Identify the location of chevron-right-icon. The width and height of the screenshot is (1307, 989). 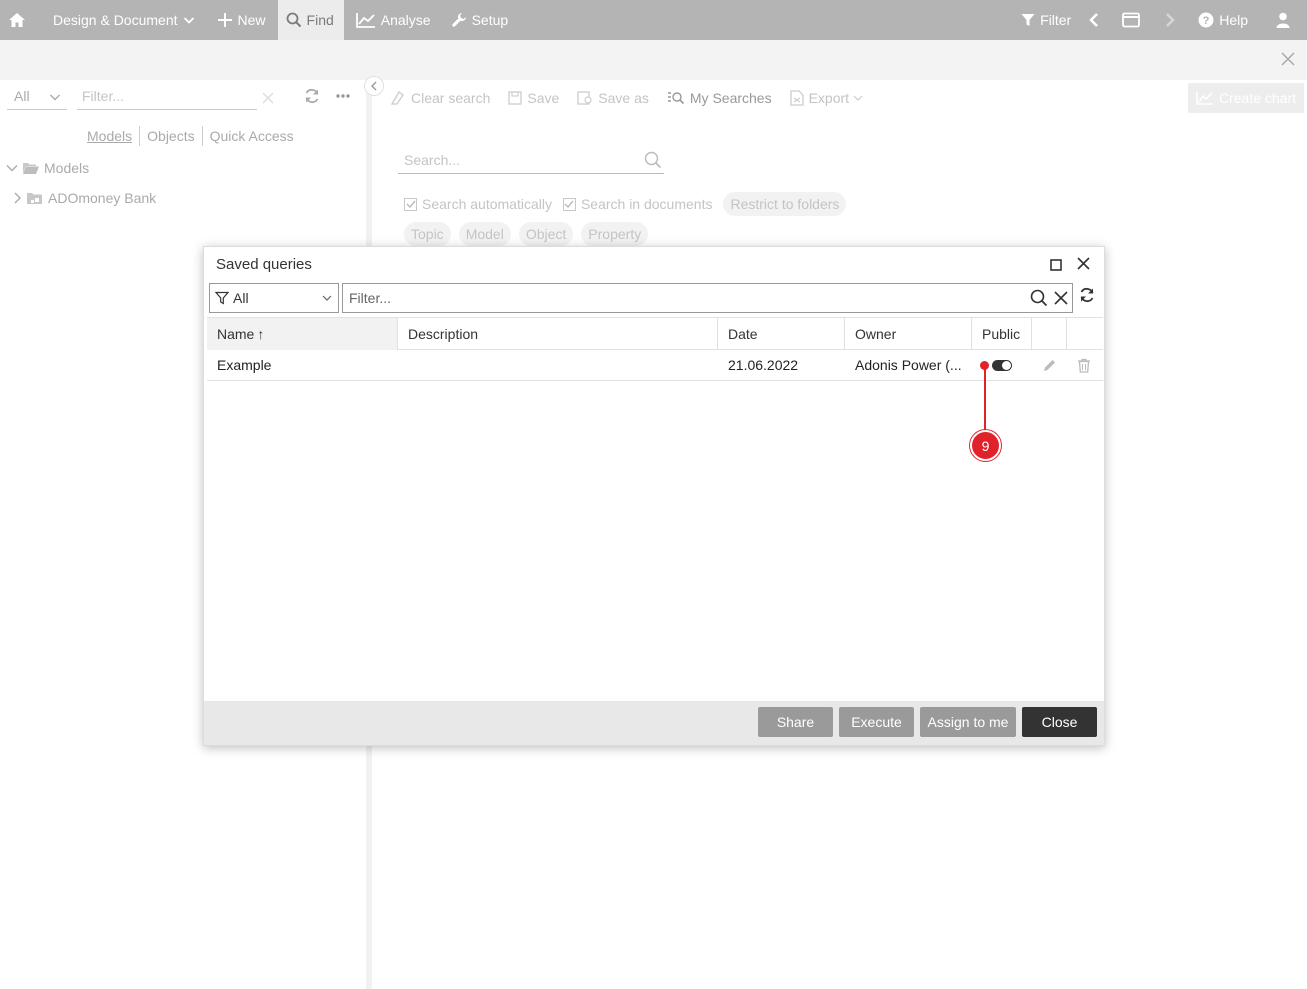
(17, 198).